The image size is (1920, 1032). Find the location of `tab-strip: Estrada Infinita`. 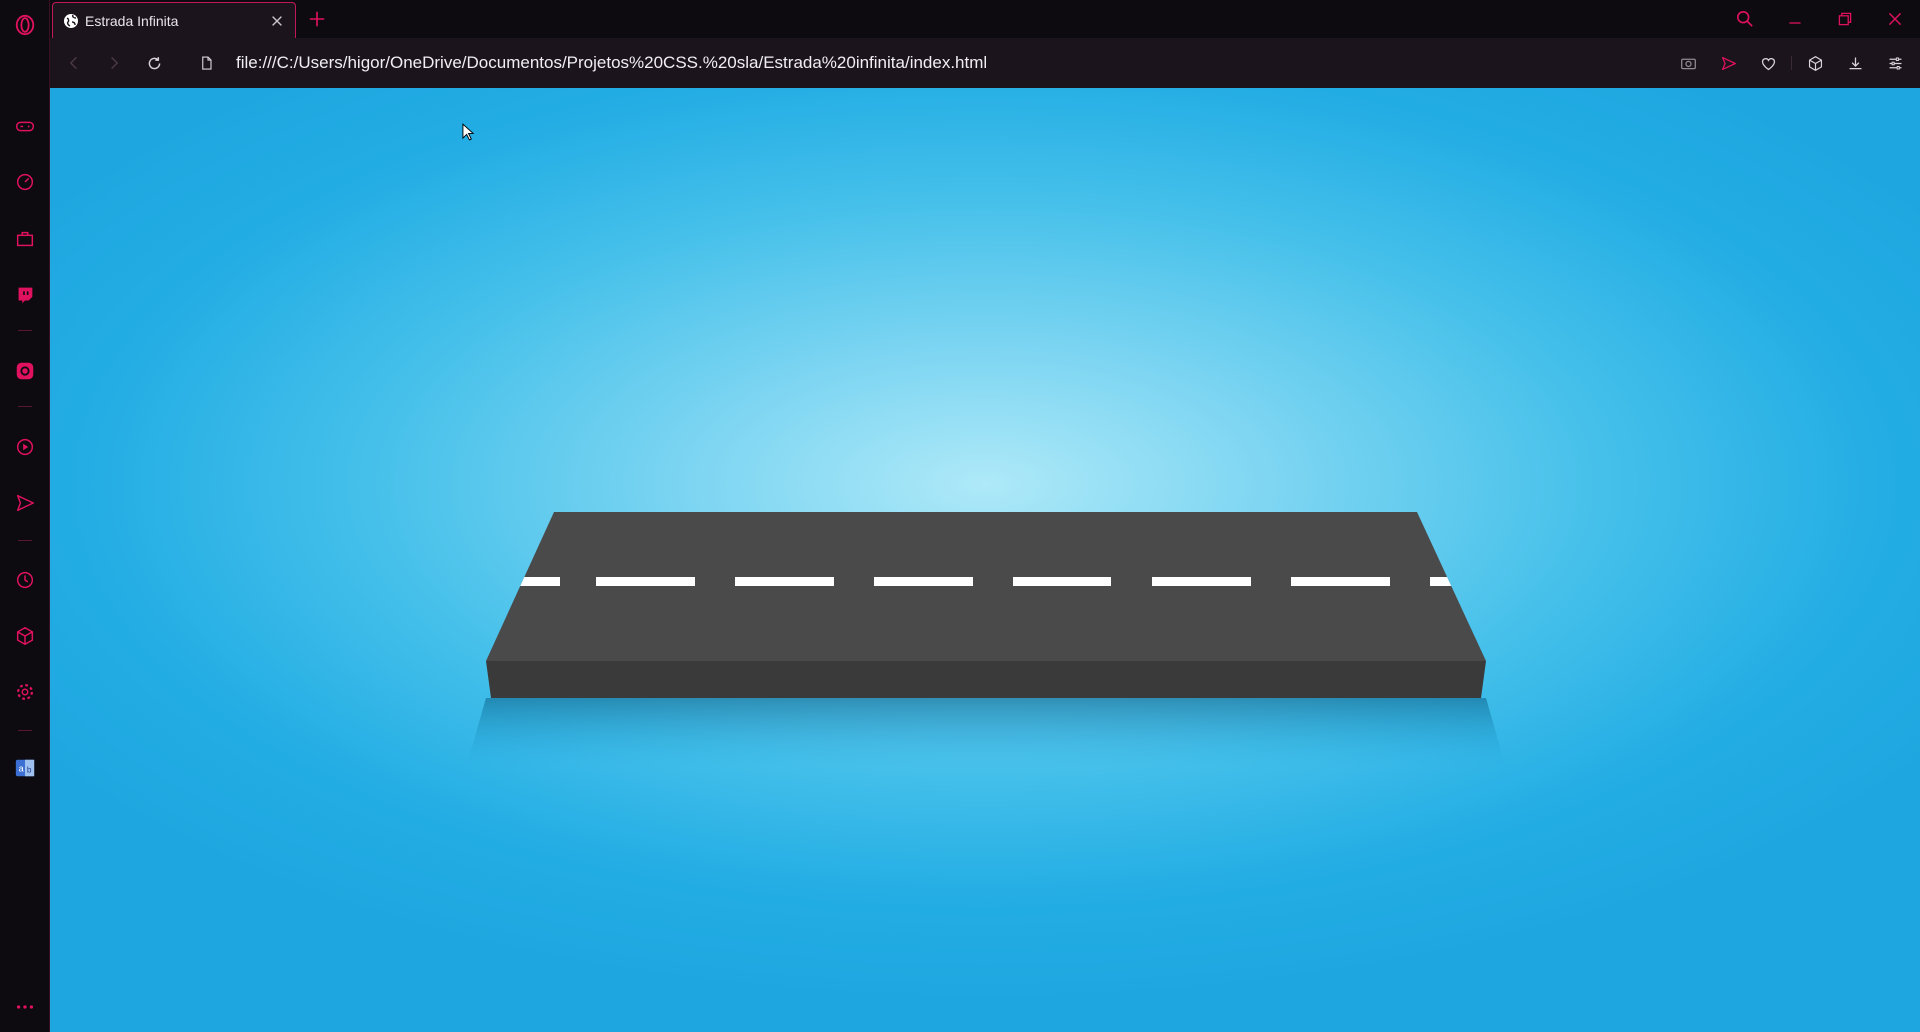

tab-strip: Estrada Infinita is located at coordinates (985, 19).